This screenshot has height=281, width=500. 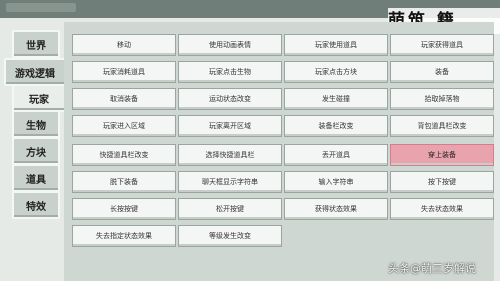 I want to click on category-sidebar: 世界 游戏逻辑 玩家 生物 方块 道具 特效, so click(x=34, y=149).